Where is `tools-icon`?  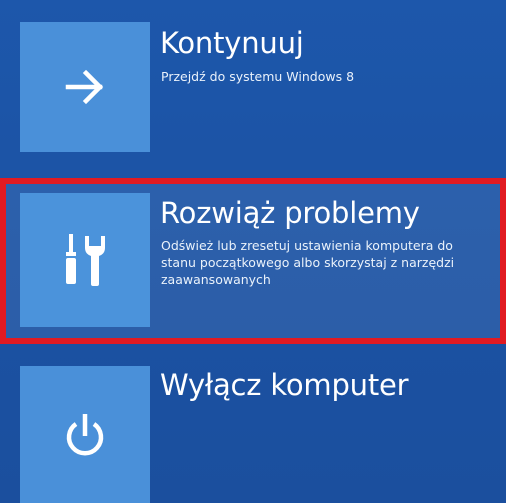
tools-icon is located at coordinates (85, 260).